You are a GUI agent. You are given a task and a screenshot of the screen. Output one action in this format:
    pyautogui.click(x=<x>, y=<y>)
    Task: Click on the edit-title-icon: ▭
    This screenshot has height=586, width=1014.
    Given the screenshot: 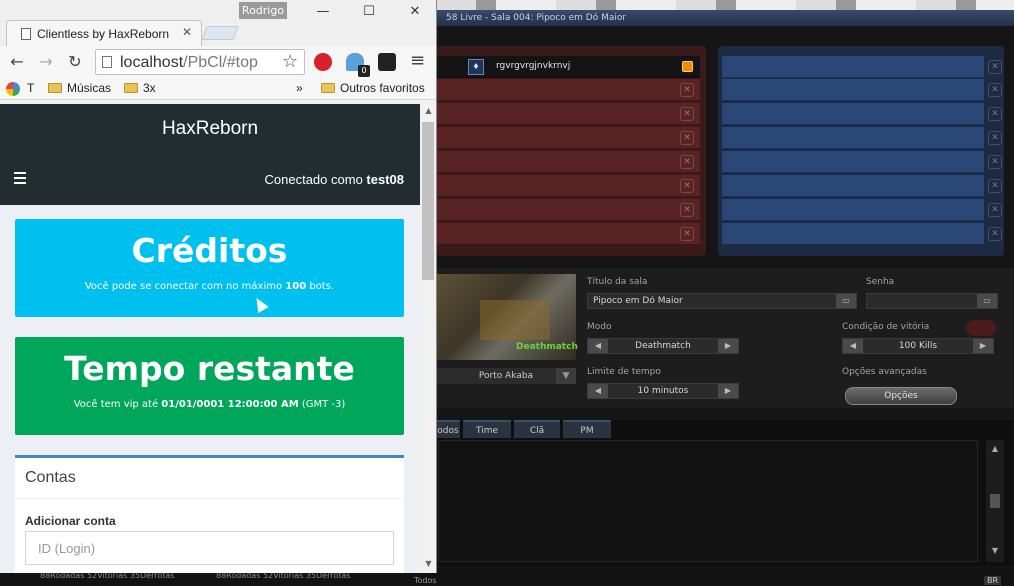 What is the action you would take?
    pyautogui.click(x=846, y=301)
    